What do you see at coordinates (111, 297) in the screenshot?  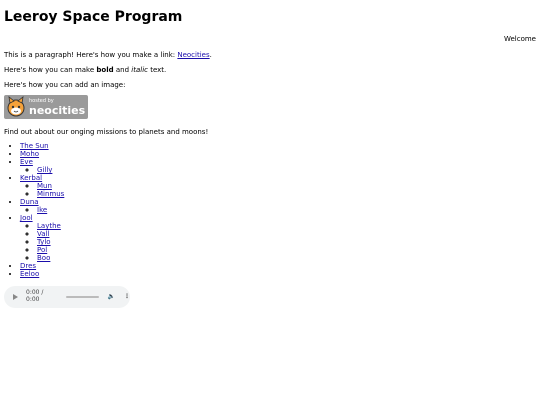 I see `volume-icon: 🔈` at bounding box center [111, 297].